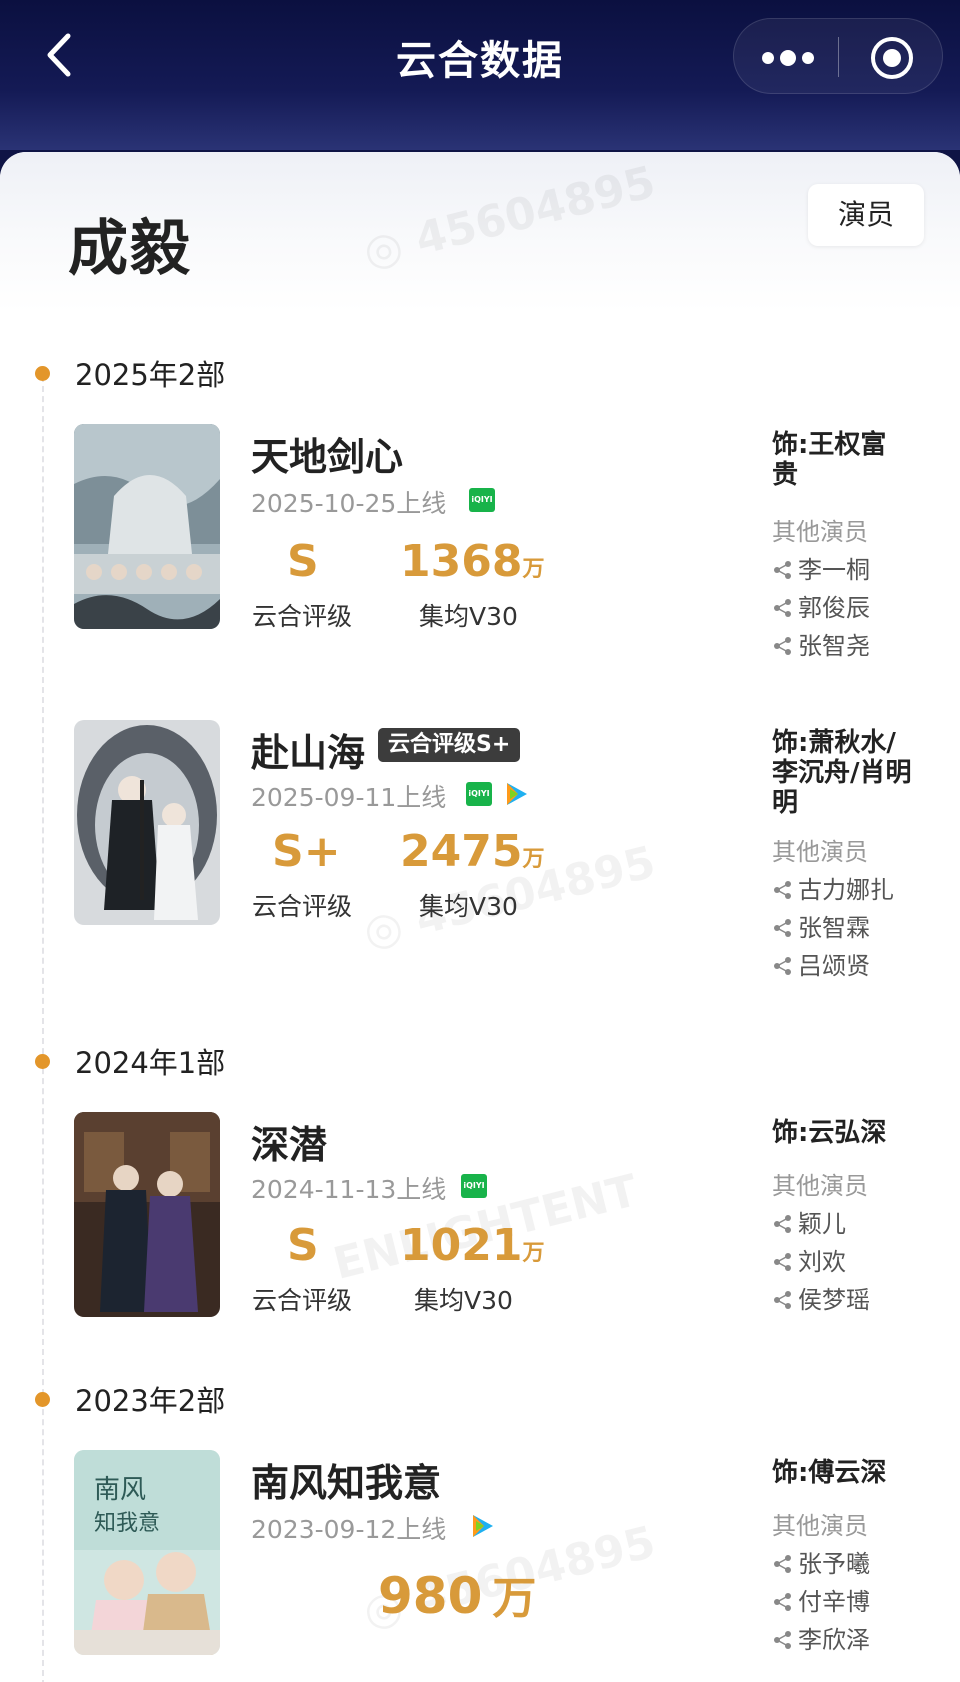 This screenshot has width=960, height=1682. What do you see at coordinates (866, 215) in the screenshot?
I see `role-tag: 演员` at bounding box center [866, 215].